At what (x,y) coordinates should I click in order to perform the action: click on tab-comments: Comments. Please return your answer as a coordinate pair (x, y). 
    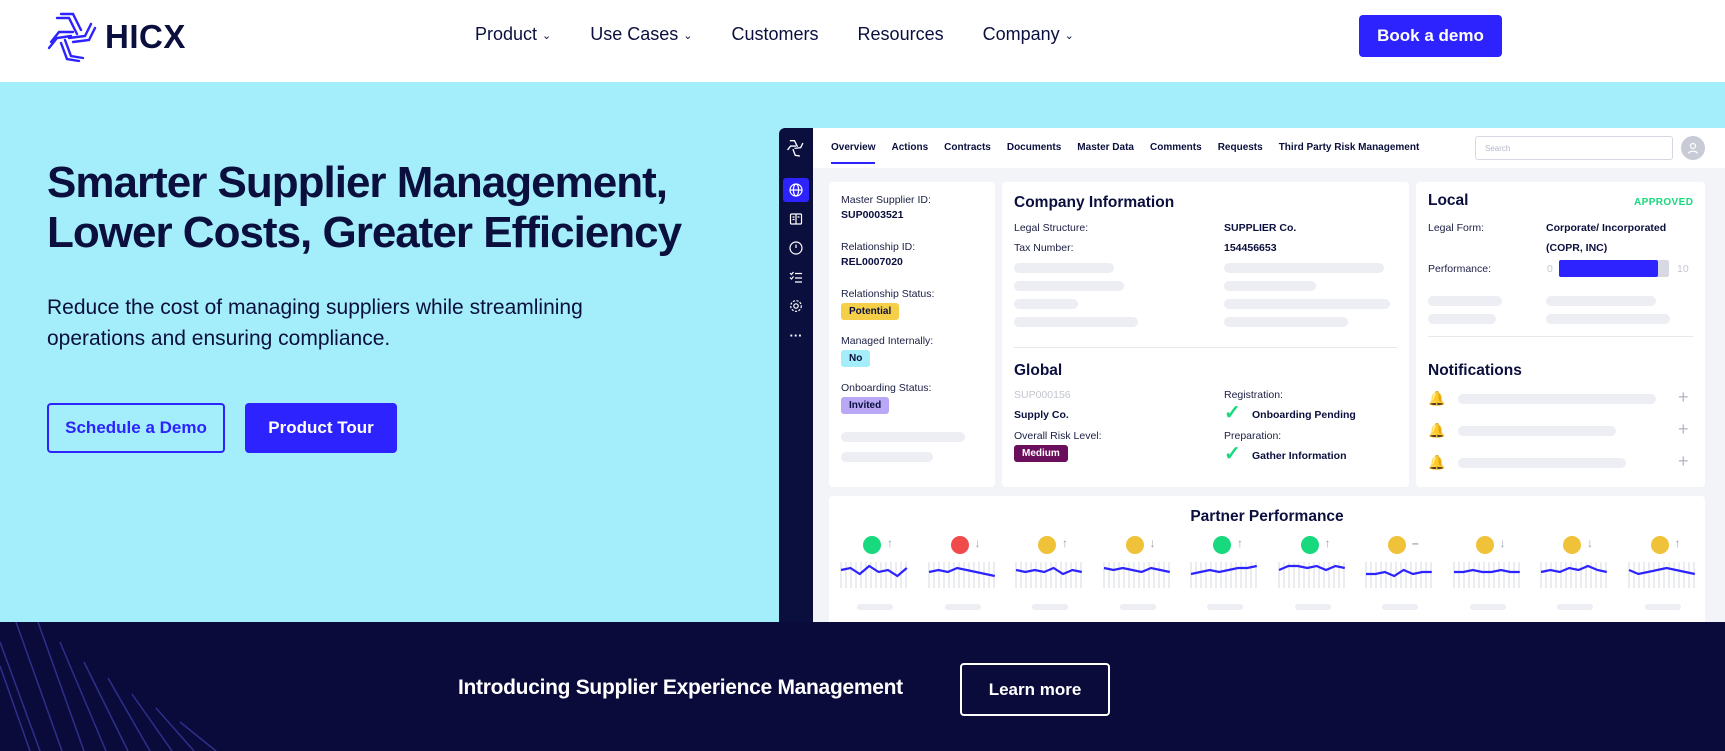
    Looking at the image, I should click on (1176, 153).